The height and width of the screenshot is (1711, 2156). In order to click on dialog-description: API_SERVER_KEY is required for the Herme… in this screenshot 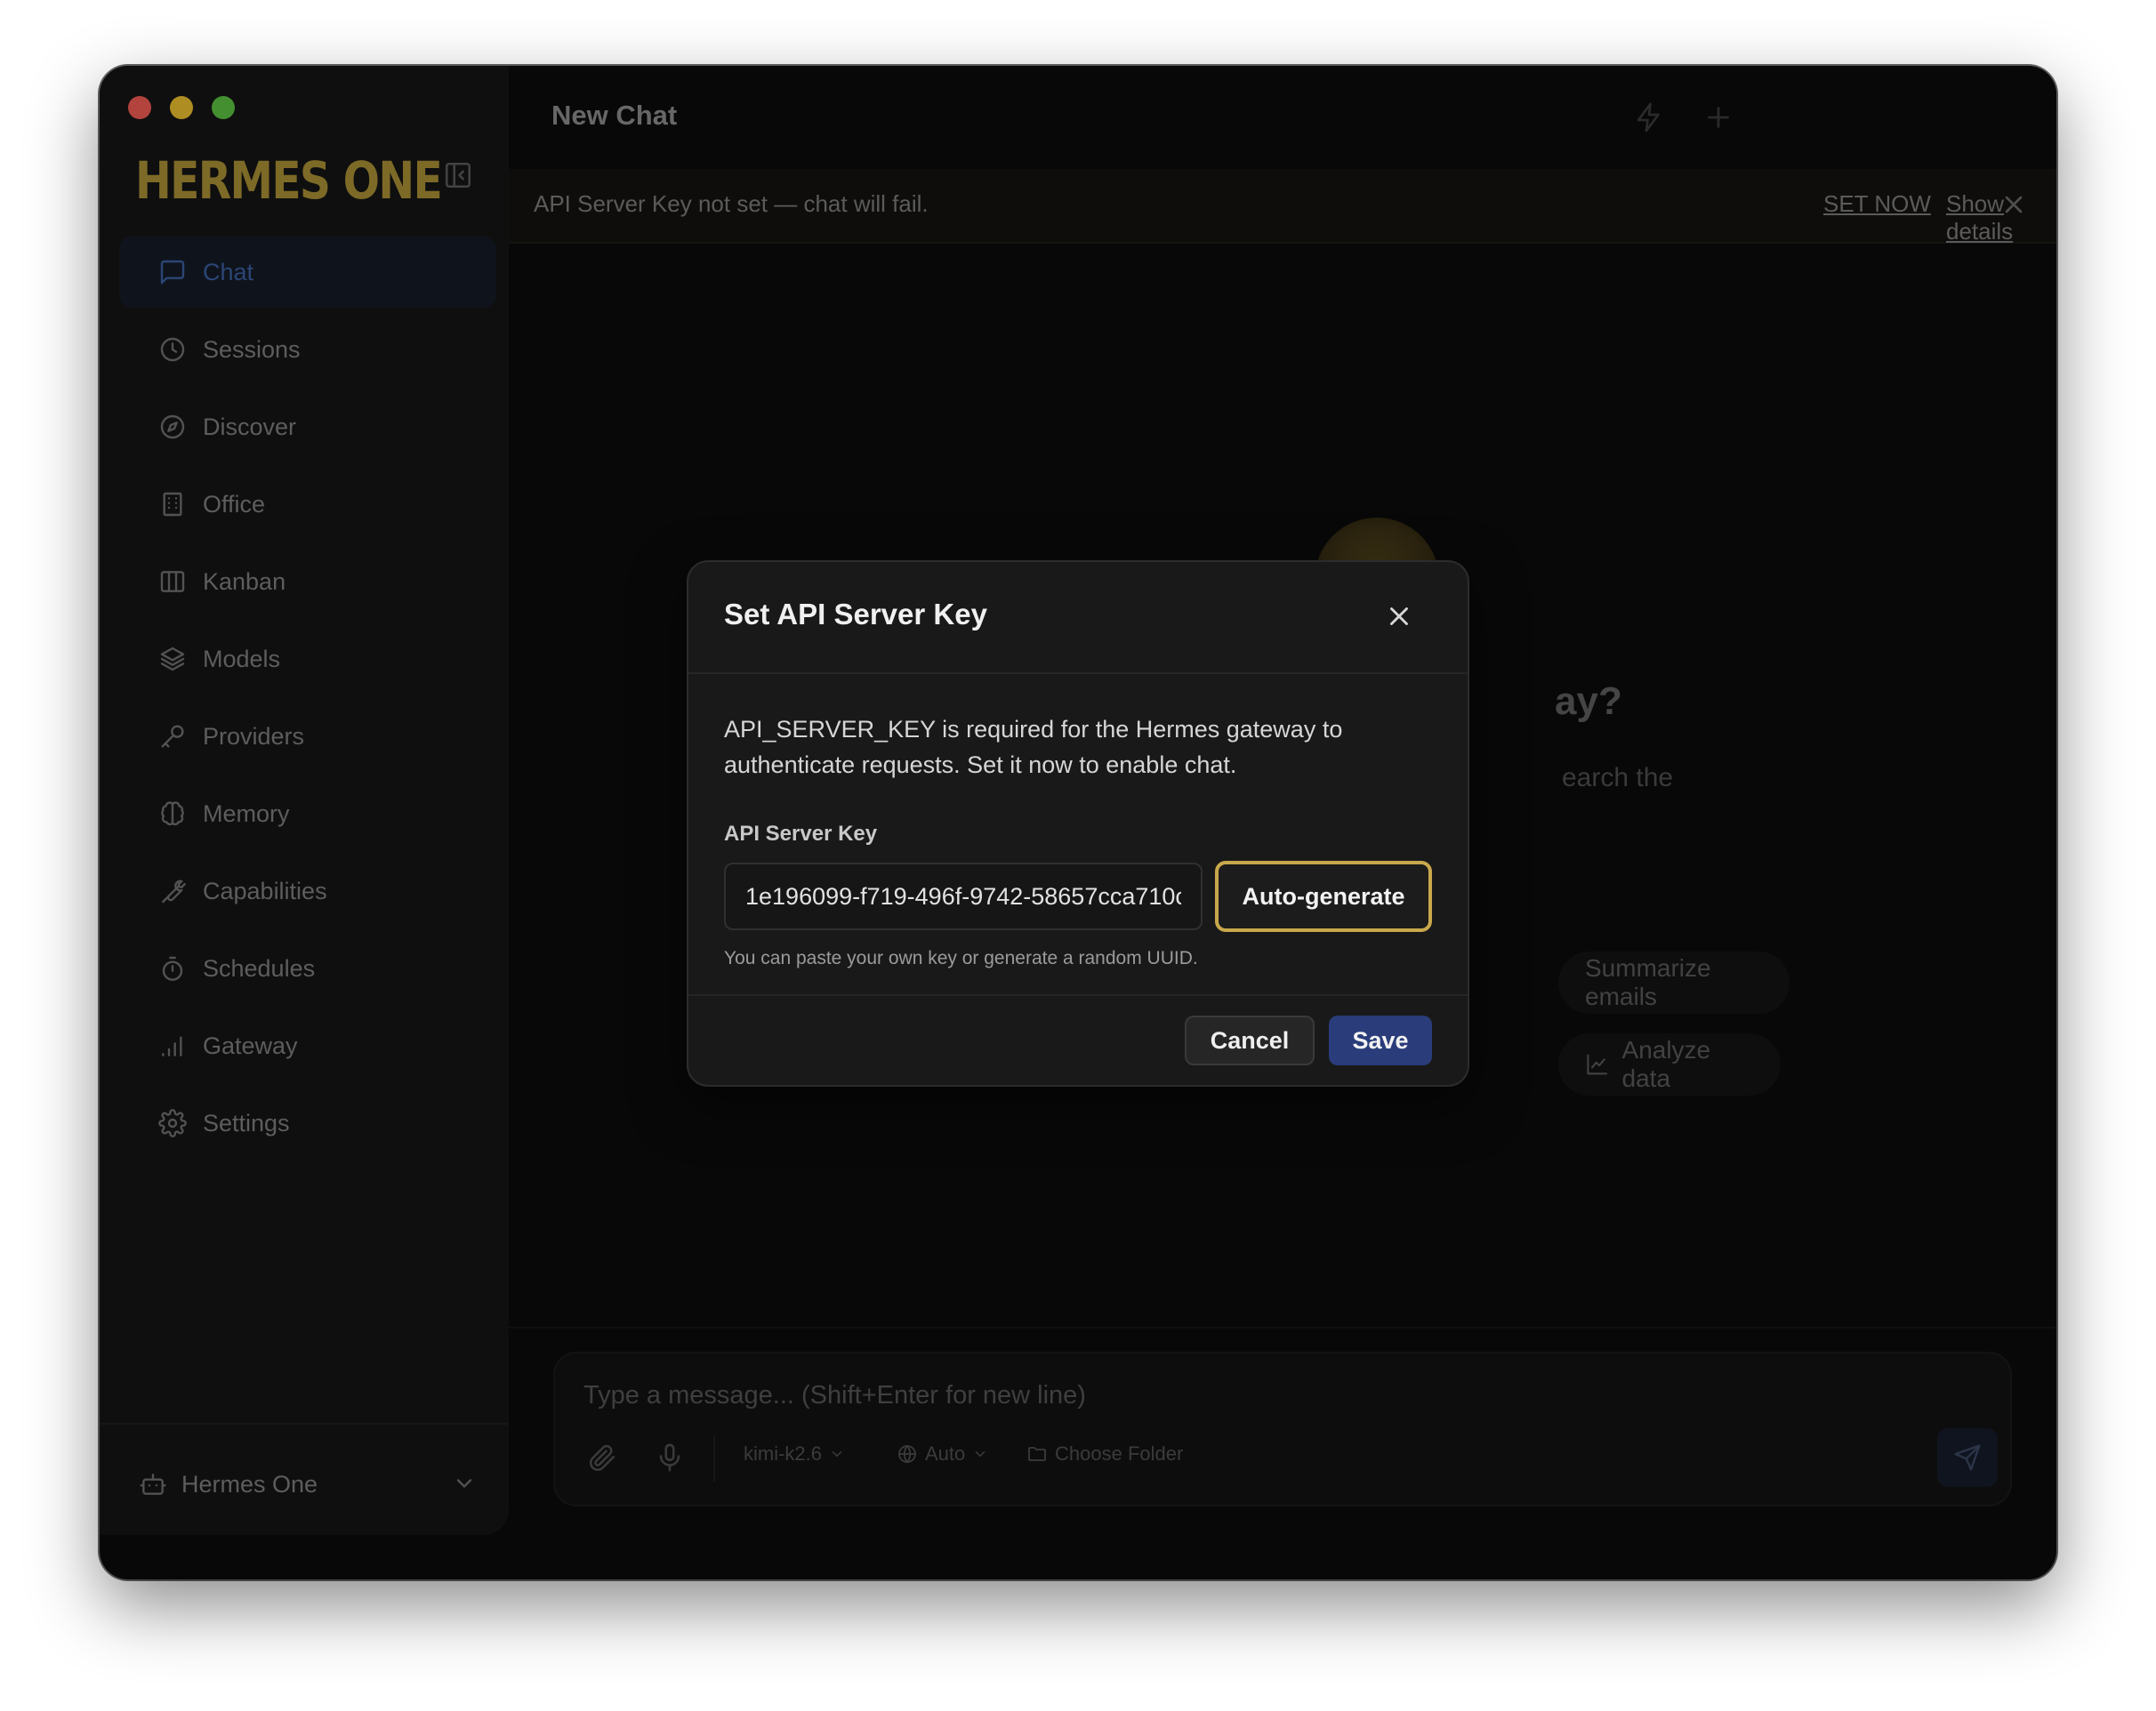, I will do `click(1034, 747)`.